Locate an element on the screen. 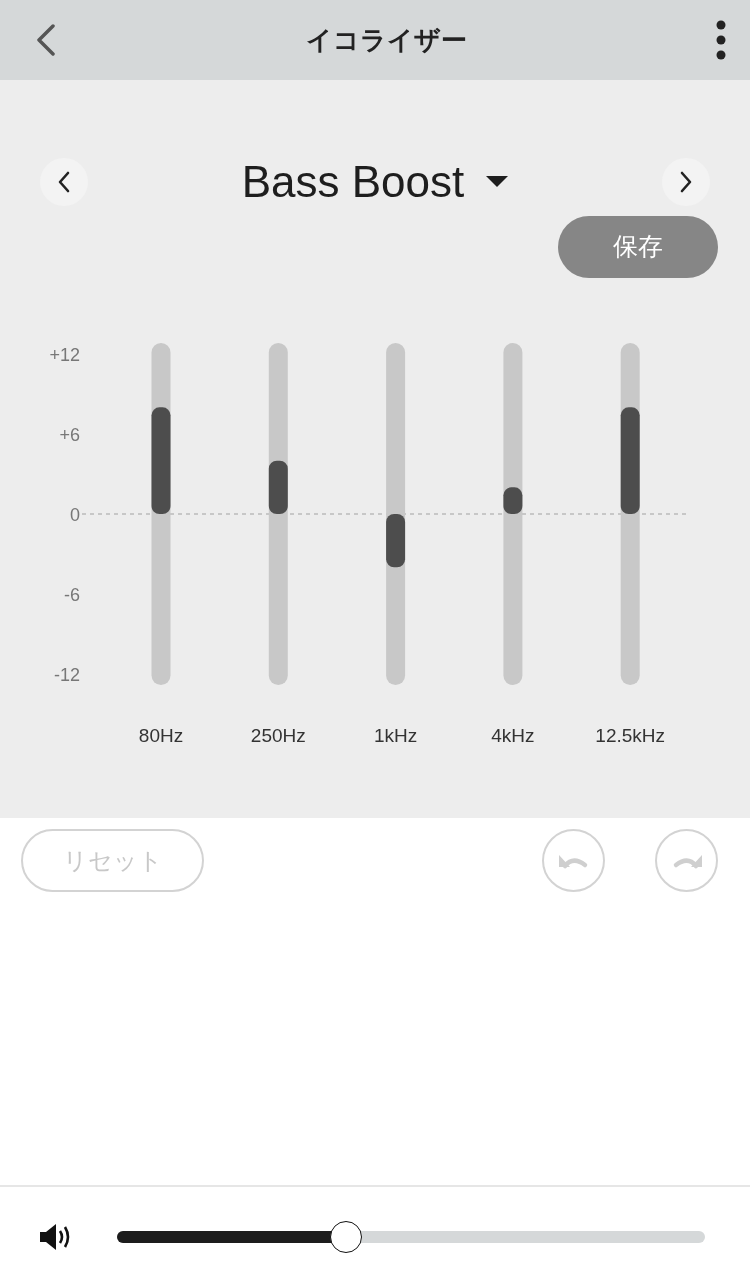 Image resolution: width=750 pixels, height=1286 pixels. axis-label: -12 is located at coordinates (67, 675).